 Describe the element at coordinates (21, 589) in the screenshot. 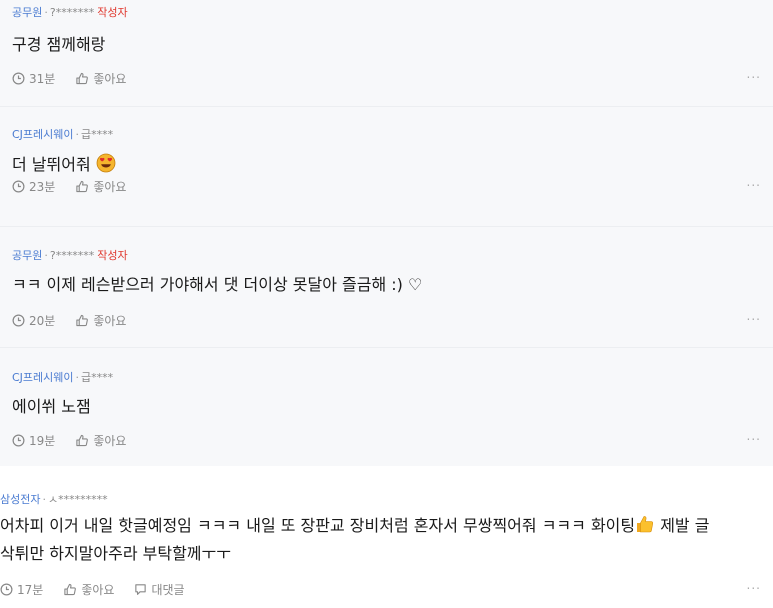

I see `time-ago: 17분` at that location.